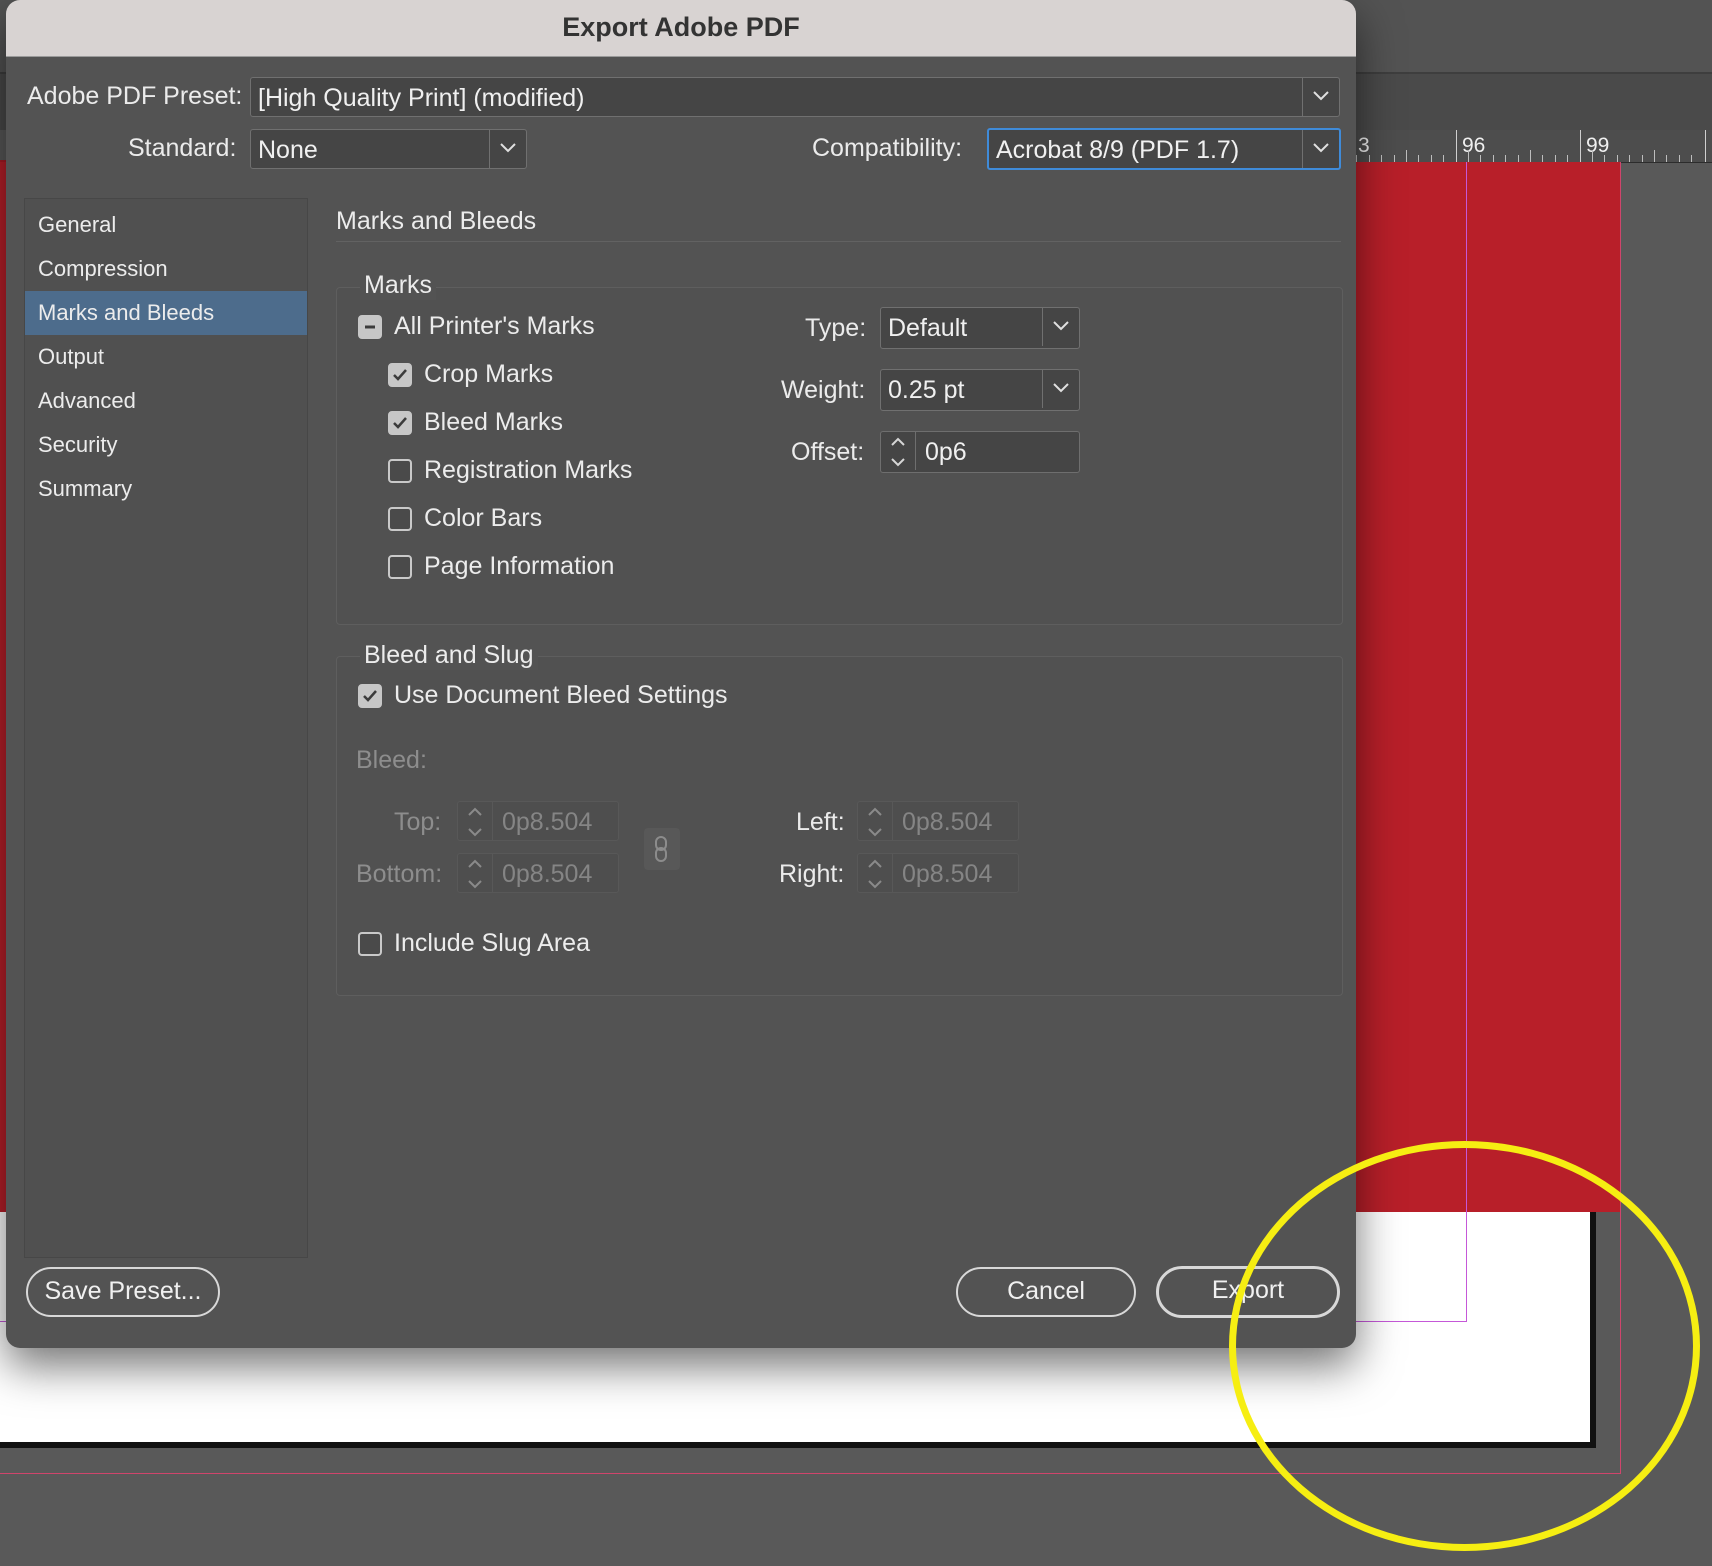 This screenshot has height=1566, width=1712. I want to click on bleed-slug-group-title: Bleed and Slug, so click(449, 655).